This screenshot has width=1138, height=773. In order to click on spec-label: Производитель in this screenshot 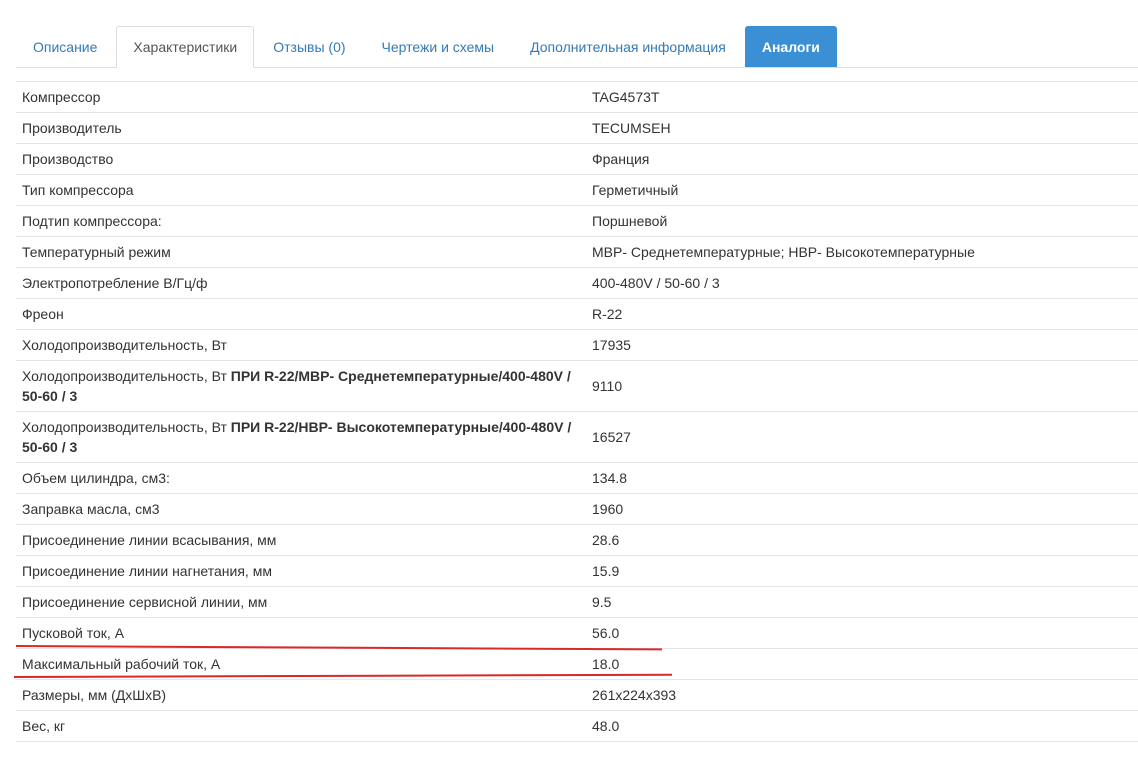, I will do `click(301, 128)`.